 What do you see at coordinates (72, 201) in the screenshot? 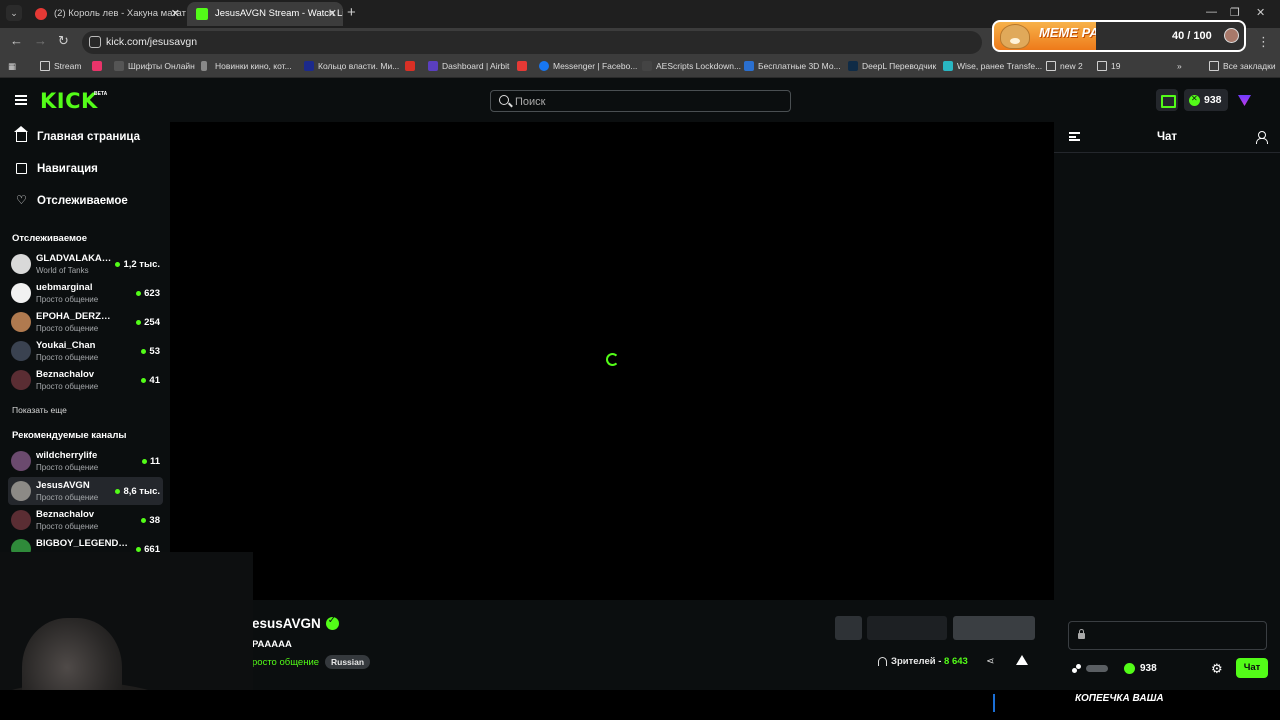
I see `sidebar-item-following: ♡ Отслеживаемое` at bounding box center [72, 201].